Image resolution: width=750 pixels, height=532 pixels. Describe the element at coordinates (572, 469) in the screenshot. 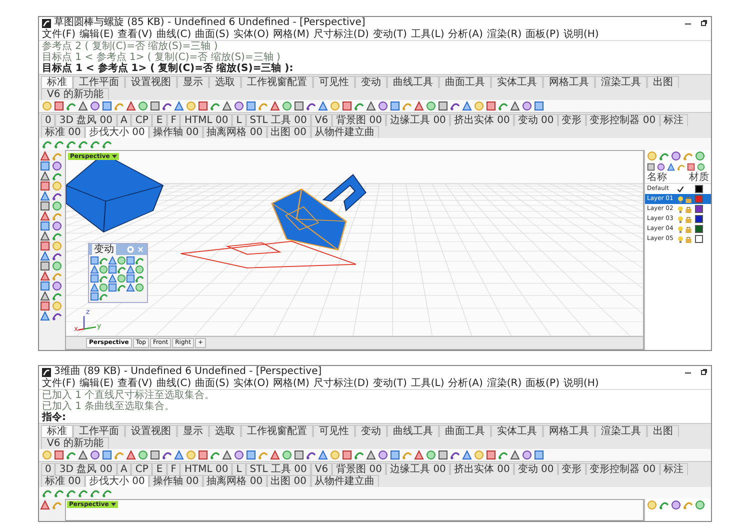

I see `tab: 变形` at that location.